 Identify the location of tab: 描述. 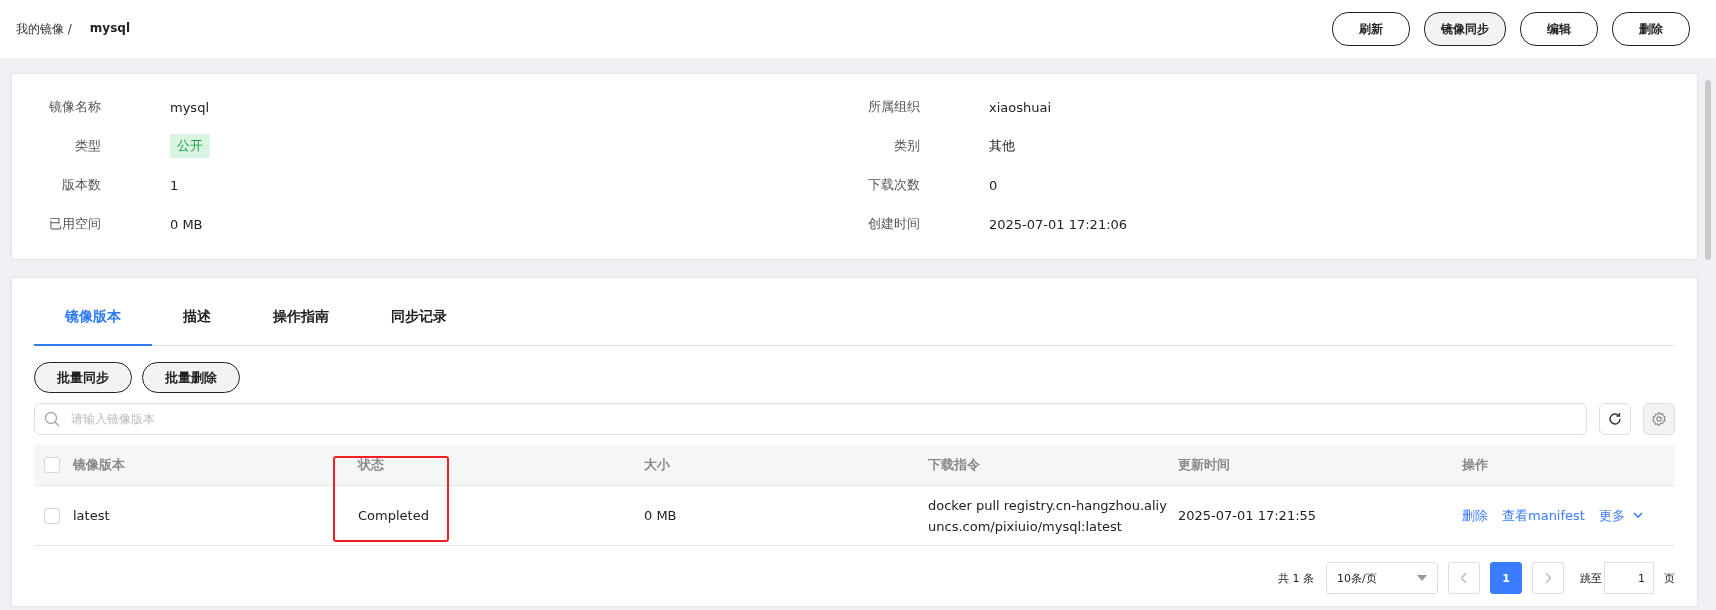
(197, 318).